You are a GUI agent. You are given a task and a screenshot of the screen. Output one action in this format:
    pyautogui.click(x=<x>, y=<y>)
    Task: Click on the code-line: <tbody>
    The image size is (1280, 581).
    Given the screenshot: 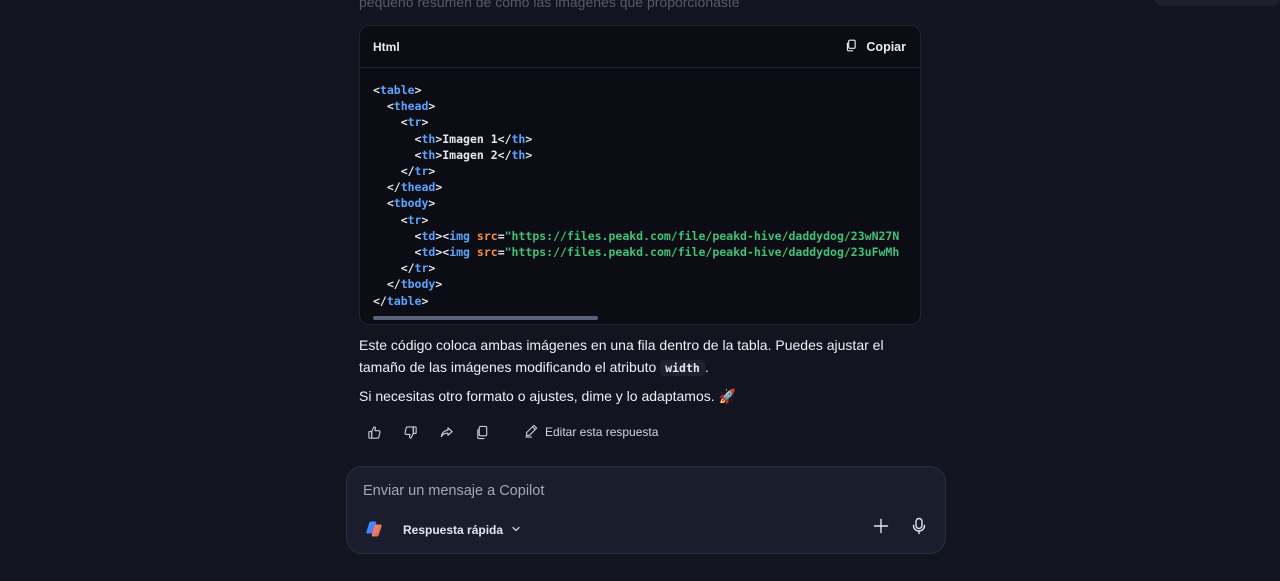 What is the action you would take?
    pyautogui.click(x=646, y=203)
    